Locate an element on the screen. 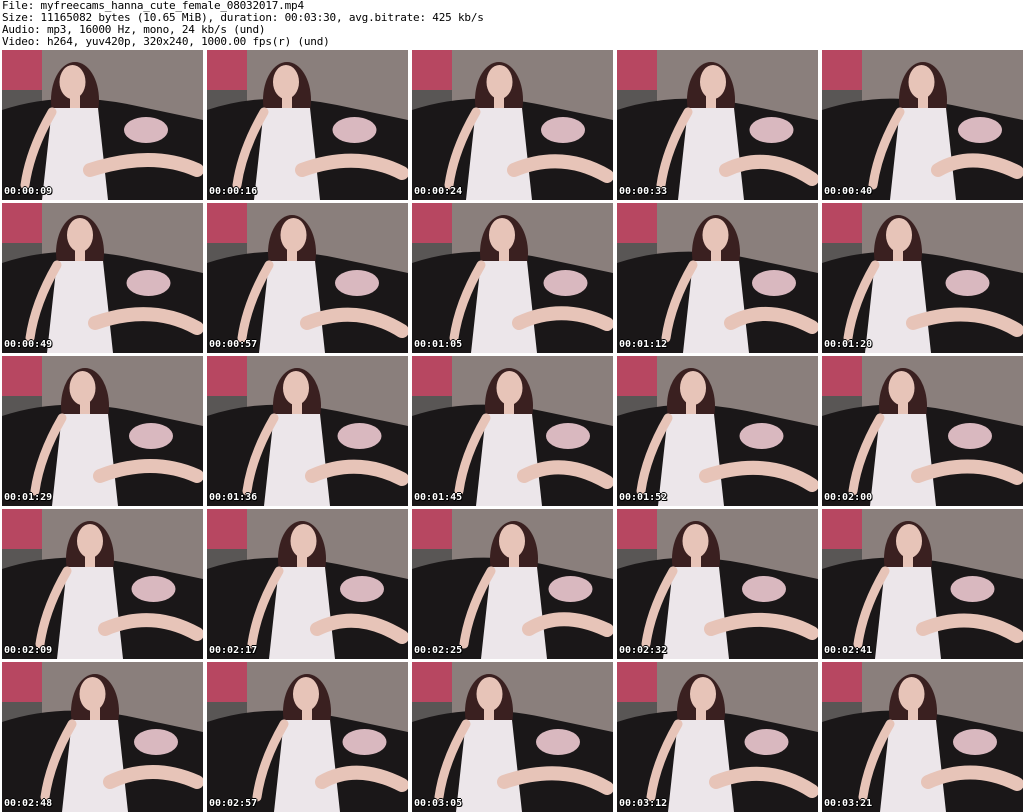  video-thumbnail: 00:02:32 is located at coordinates (717, 584).